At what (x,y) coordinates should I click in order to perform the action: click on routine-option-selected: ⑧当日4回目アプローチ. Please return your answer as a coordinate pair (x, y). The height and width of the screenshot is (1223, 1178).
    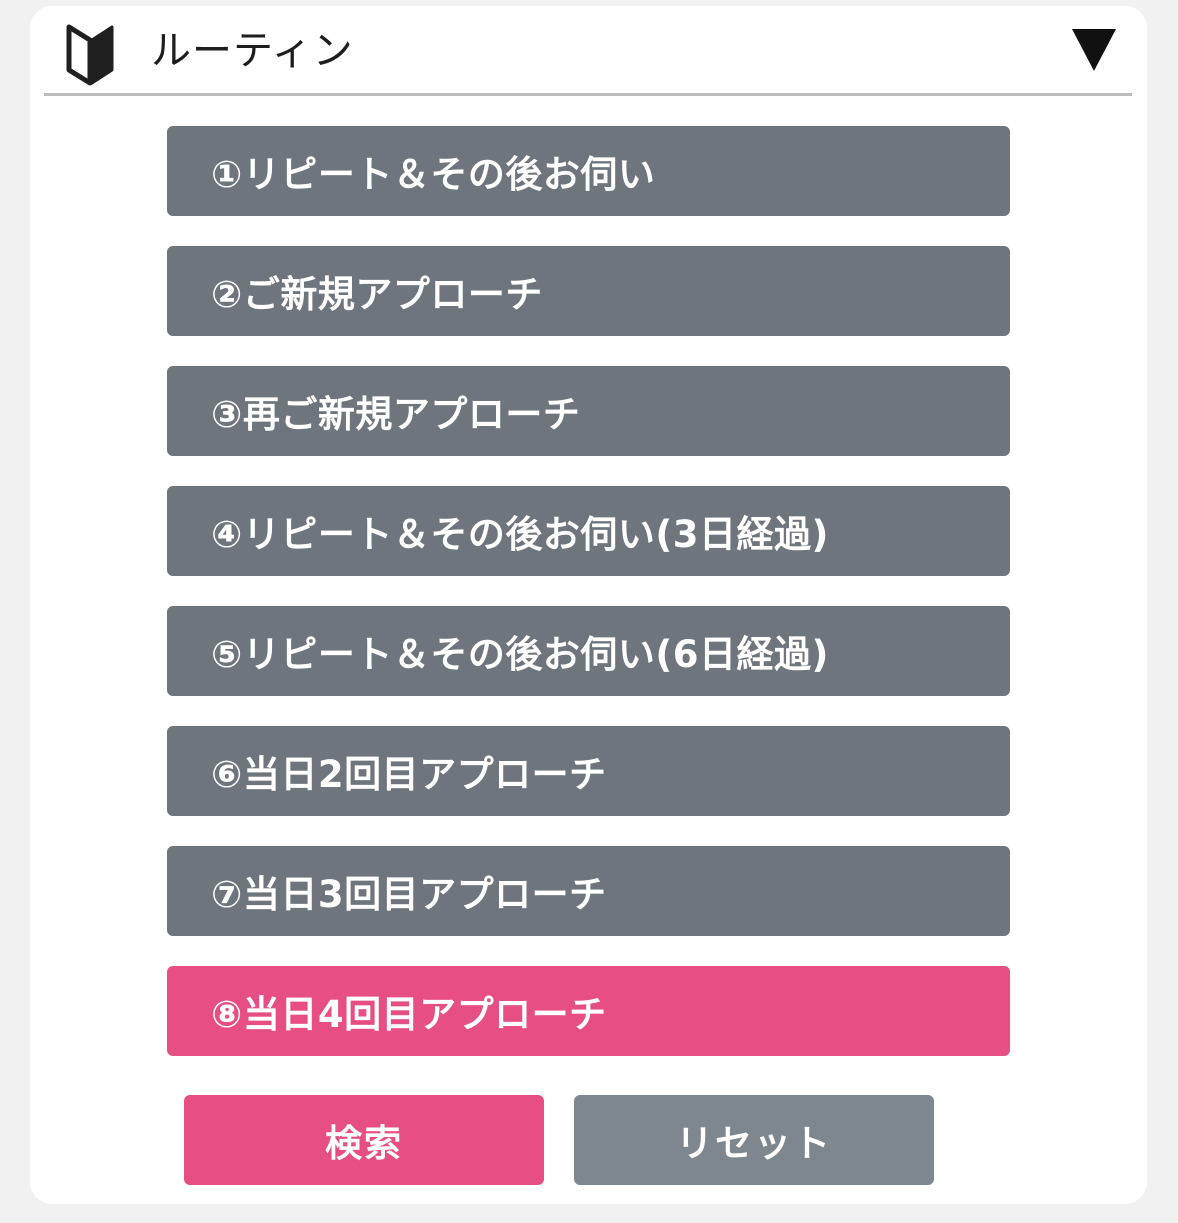
    Looking at the image, I should click on (588, 1011).